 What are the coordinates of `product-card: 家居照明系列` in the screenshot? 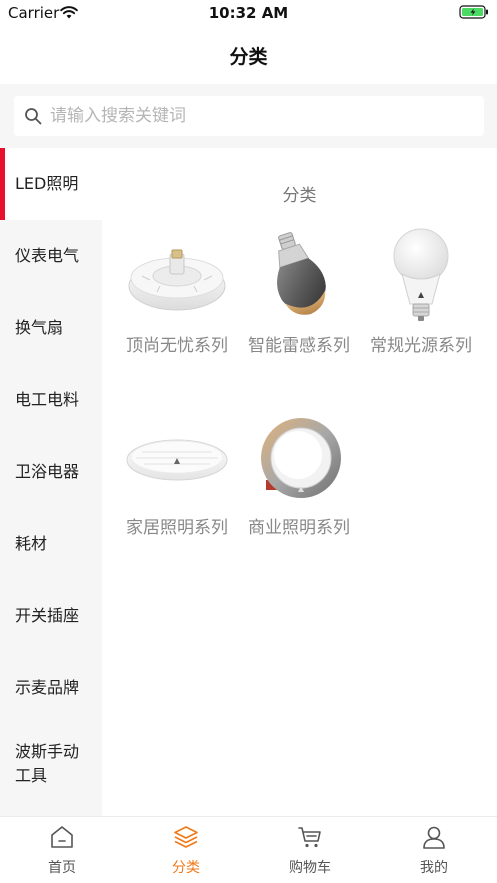 It's located at (177, 475).